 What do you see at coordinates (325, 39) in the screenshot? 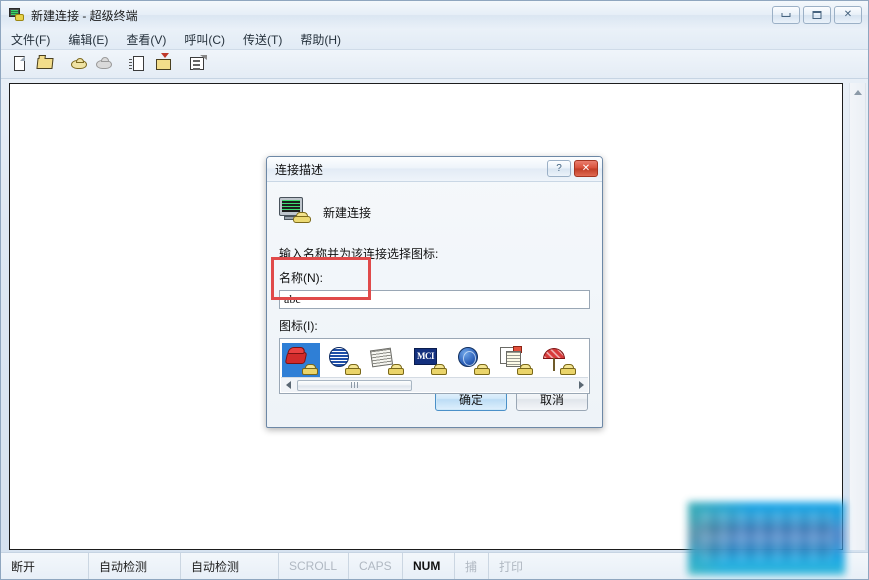
I see `menu-help: 帮助(H)` at bounding box center [325, 39].